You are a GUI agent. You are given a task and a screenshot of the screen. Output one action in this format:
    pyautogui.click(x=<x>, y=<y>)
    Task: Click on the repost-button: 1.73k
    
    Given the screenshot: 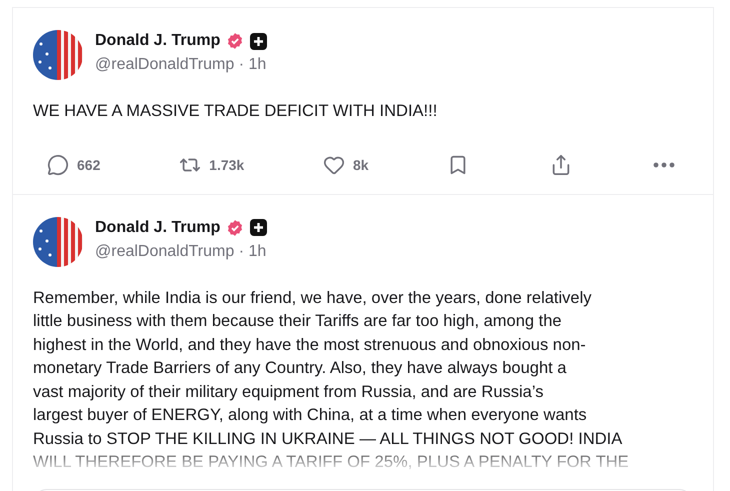 What is the action you would take?
    pyautogui.click(x=211, y=165)
    